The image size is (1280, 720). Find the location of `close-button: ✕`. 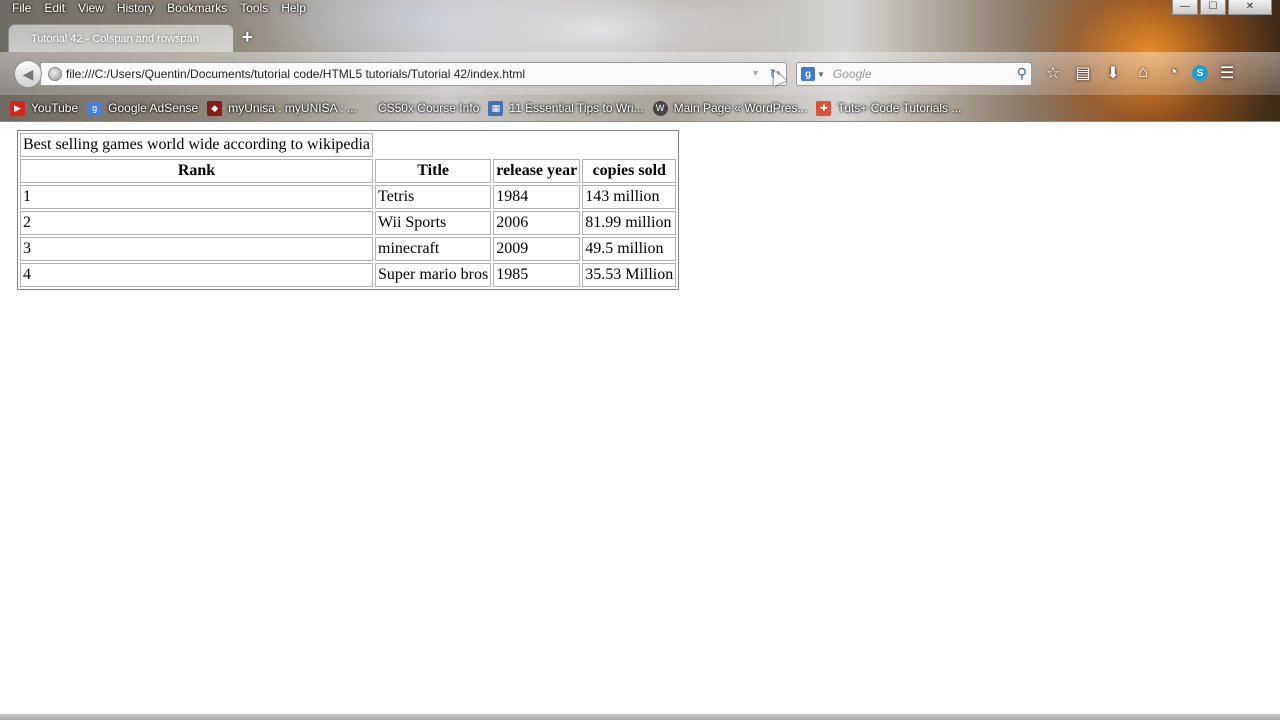

close-button: ✕ is located at coordinates (1250, 7).